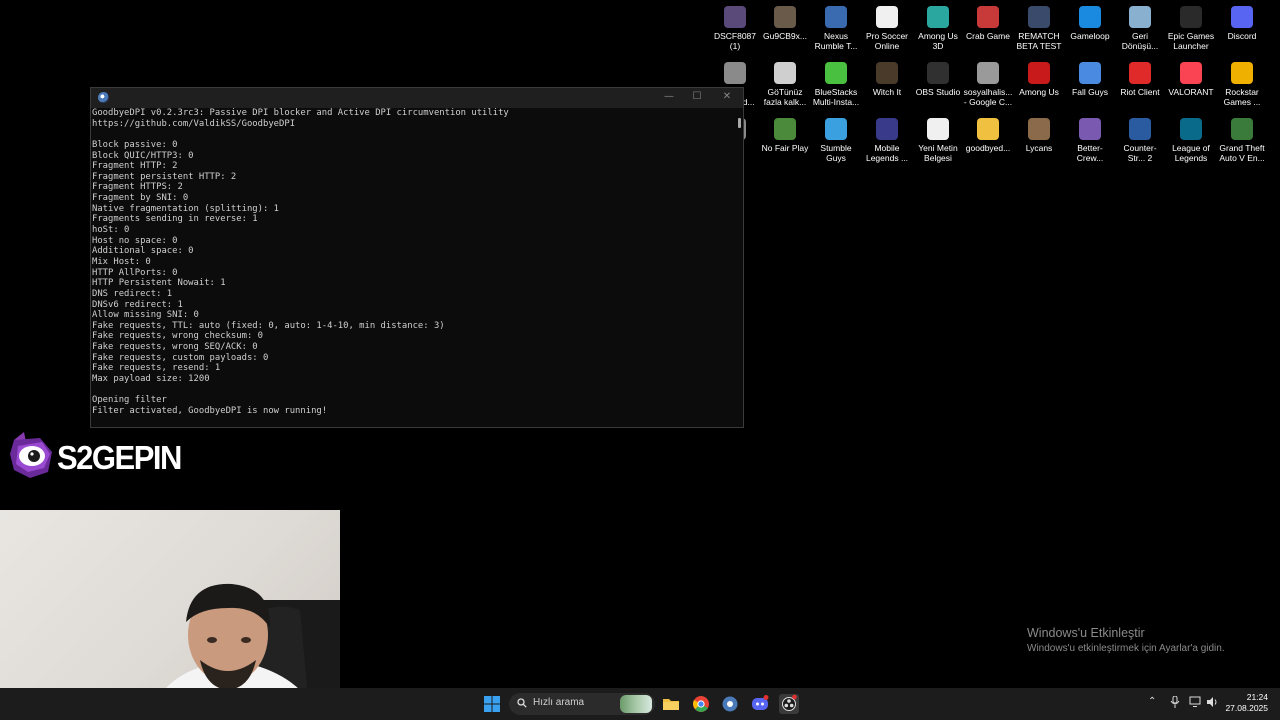 The width and height of the screenshot is (1280, 720). Describe the element at coordinates (739, 123) in the screenshot. I see `console-scrollbar` at that location.